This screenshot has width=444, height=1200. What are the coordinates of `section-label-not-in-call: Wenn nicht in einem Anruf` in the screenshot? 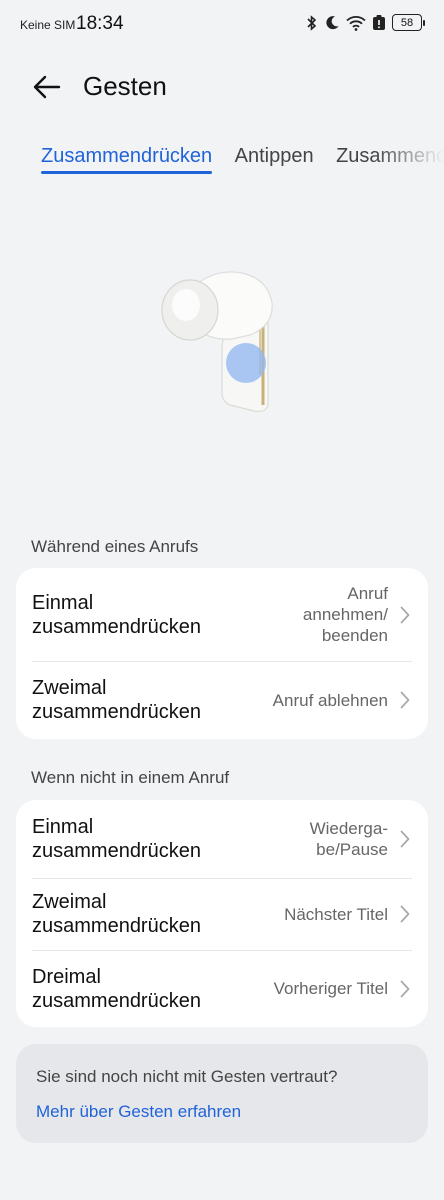 It's located at (130, 777).